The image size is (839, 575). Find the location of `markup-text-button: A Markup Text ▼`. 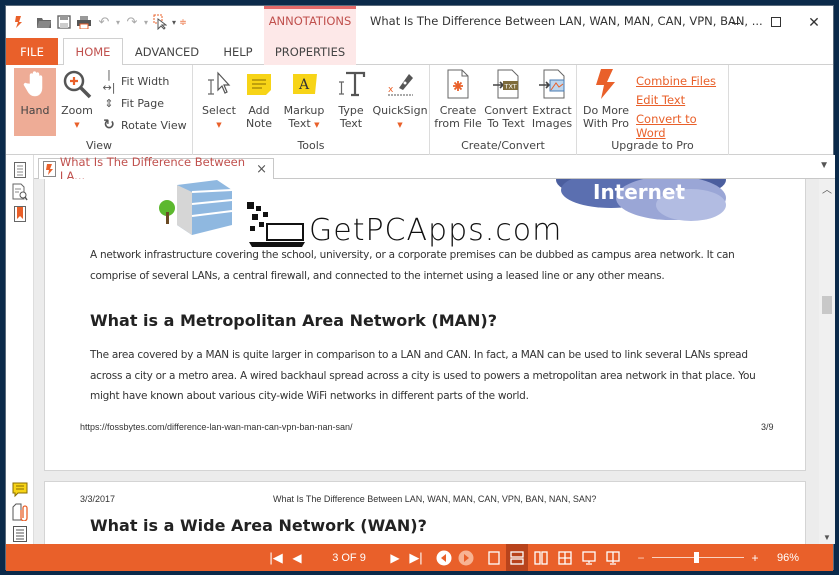

markup-text-button: A Markup Text ▼ is located at coordinates (304, 100).